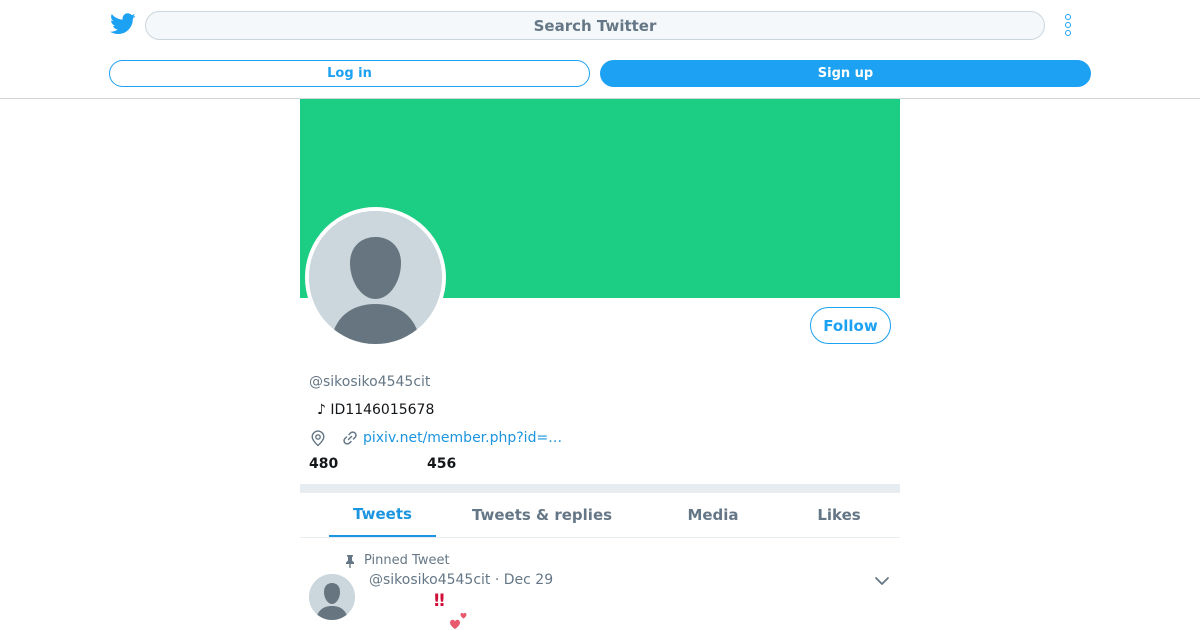  I want to click on twitter-bird-icon, so click(123, 24).